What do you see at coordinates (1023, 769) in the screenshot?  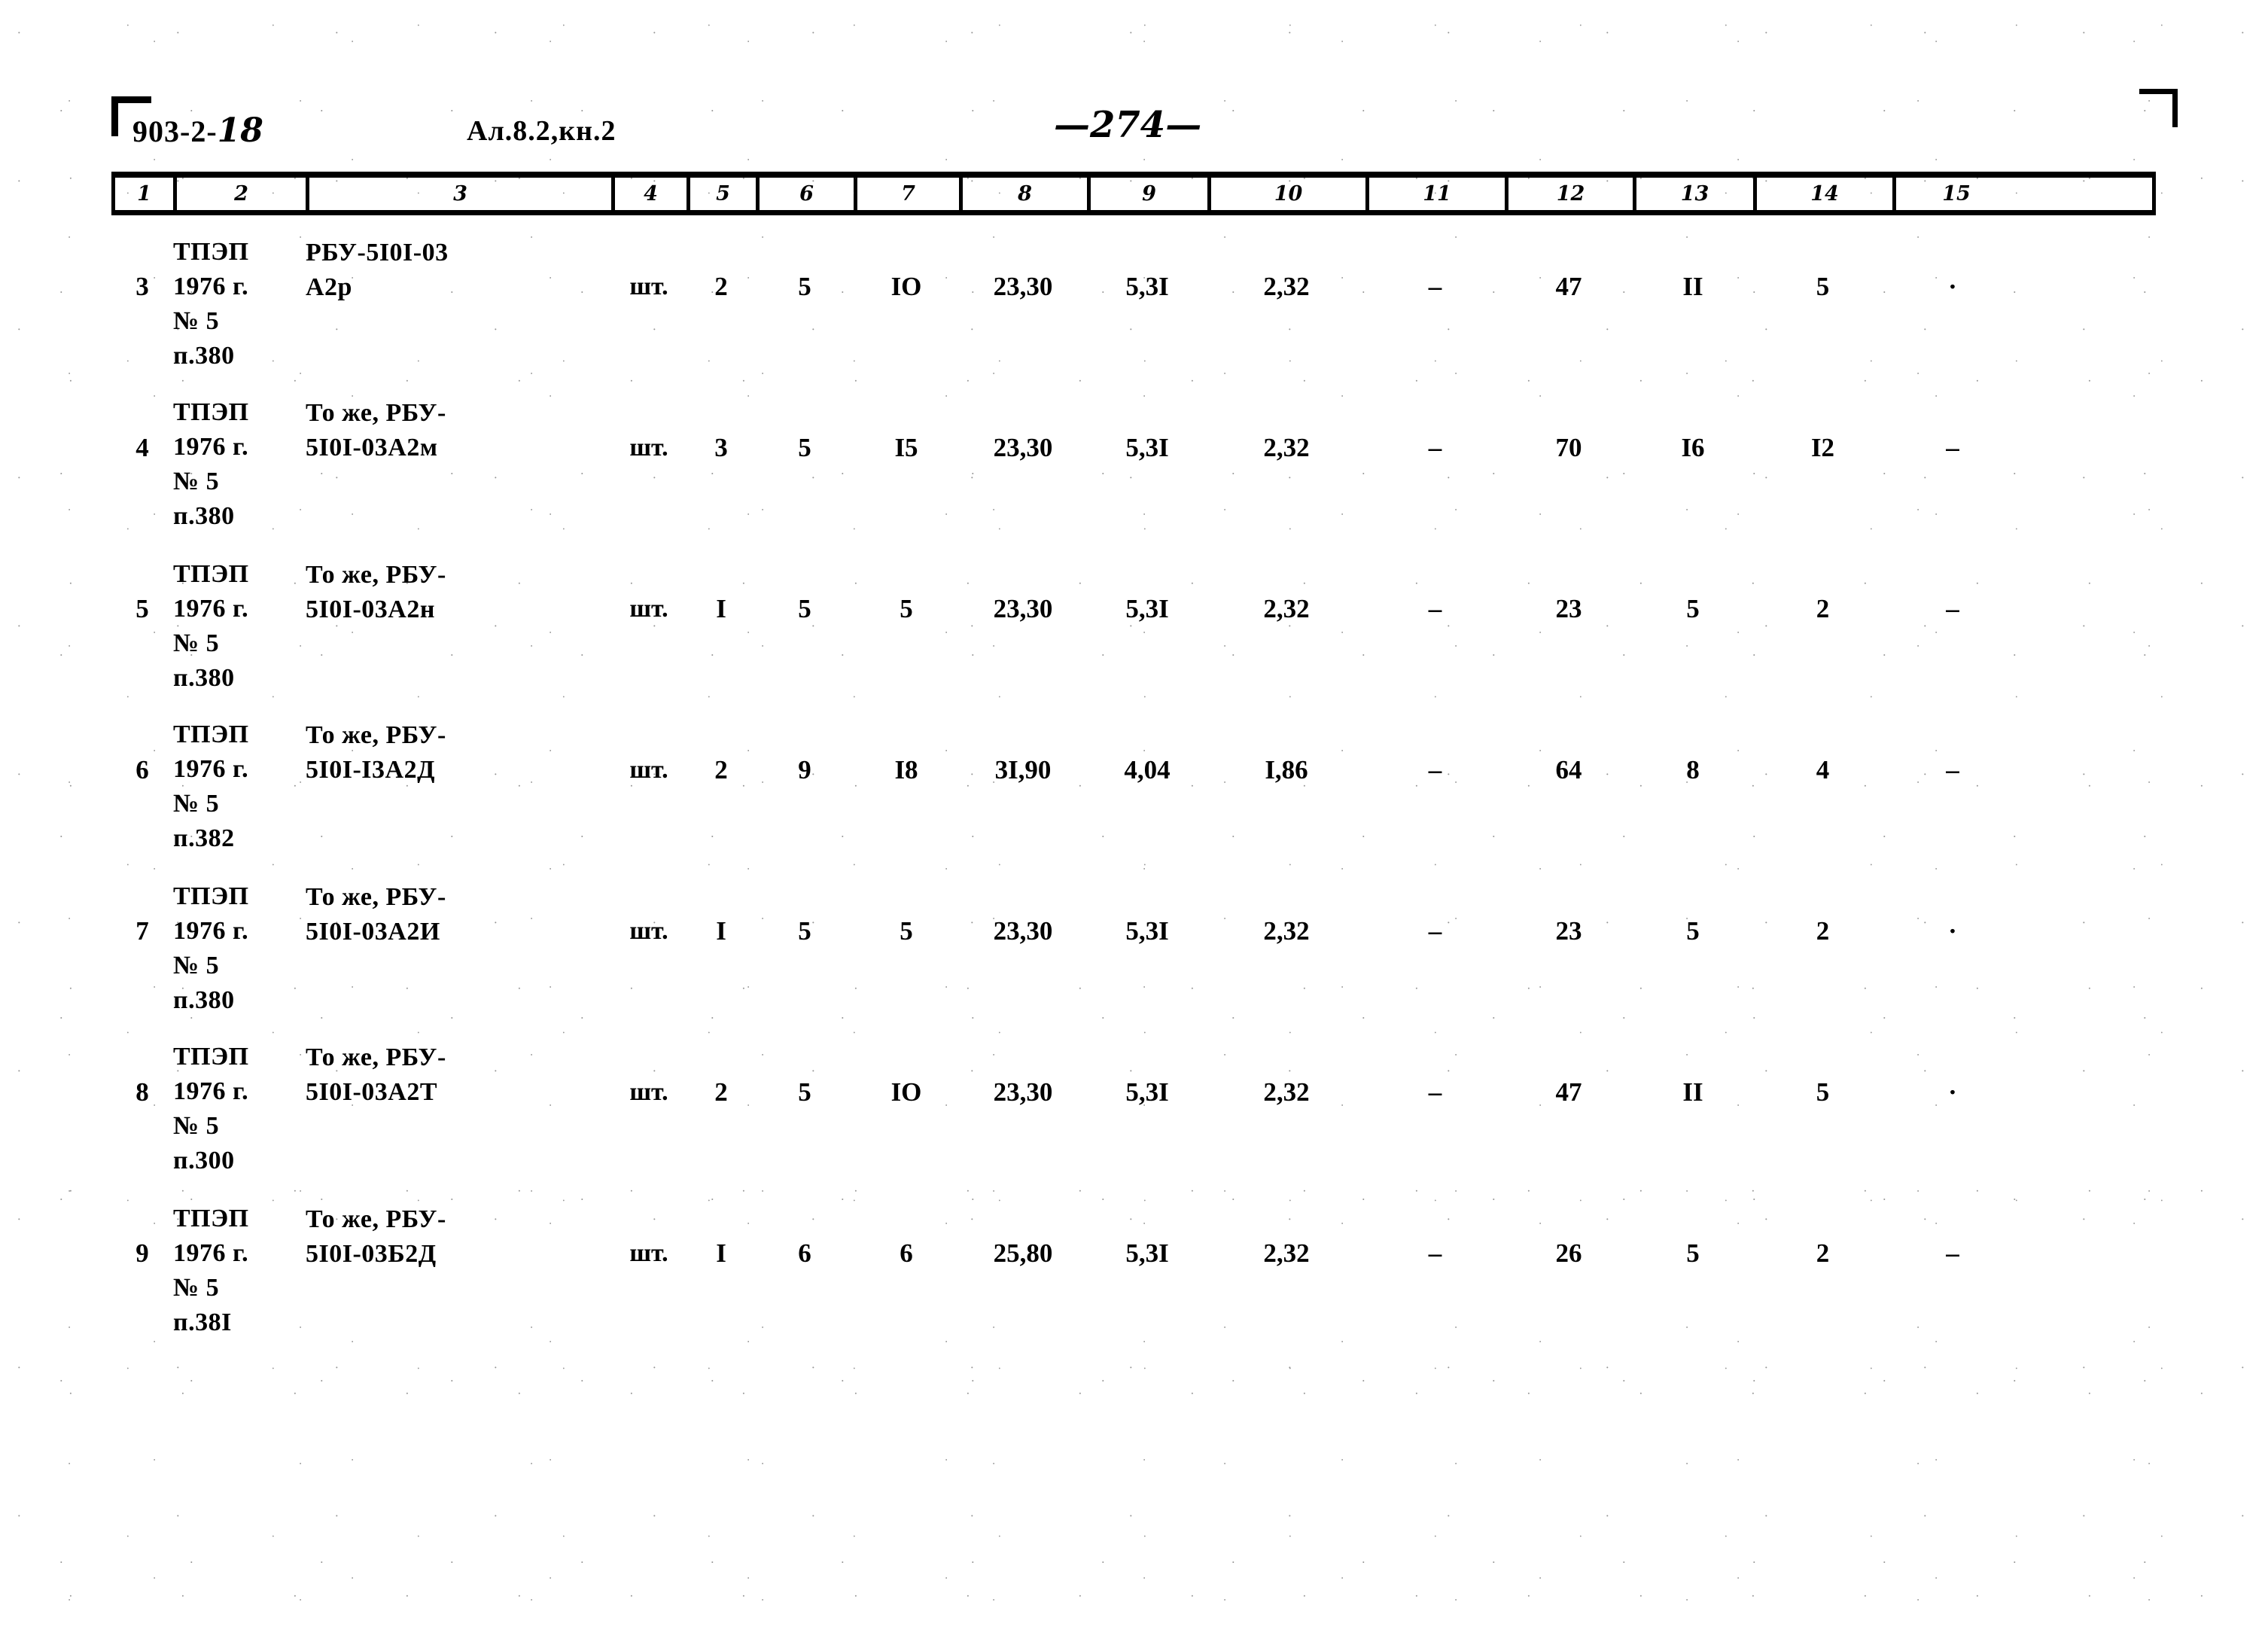 I see `mass-total: 3I,90` at bounding box center [1023, 769].